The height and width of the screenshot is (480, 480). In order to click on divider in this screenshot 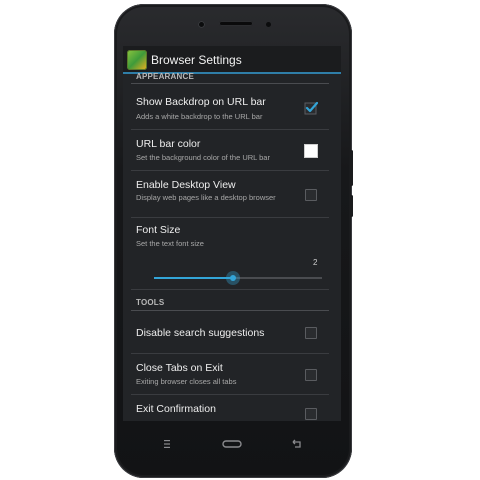, I will do `click(230, 289)`.